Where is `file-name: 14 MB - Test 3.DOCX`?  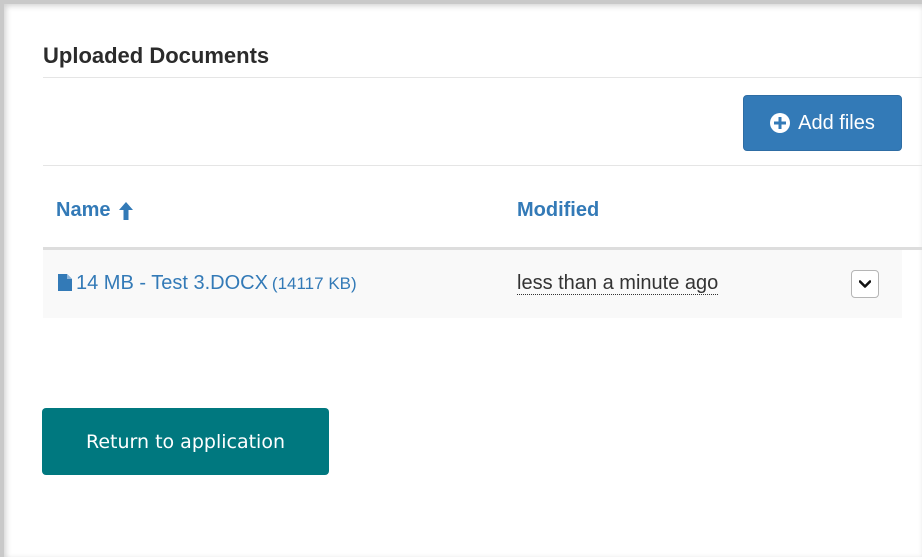
file-name: 14 MB - Test 3.DOCX is located at coordinates (172, 283).